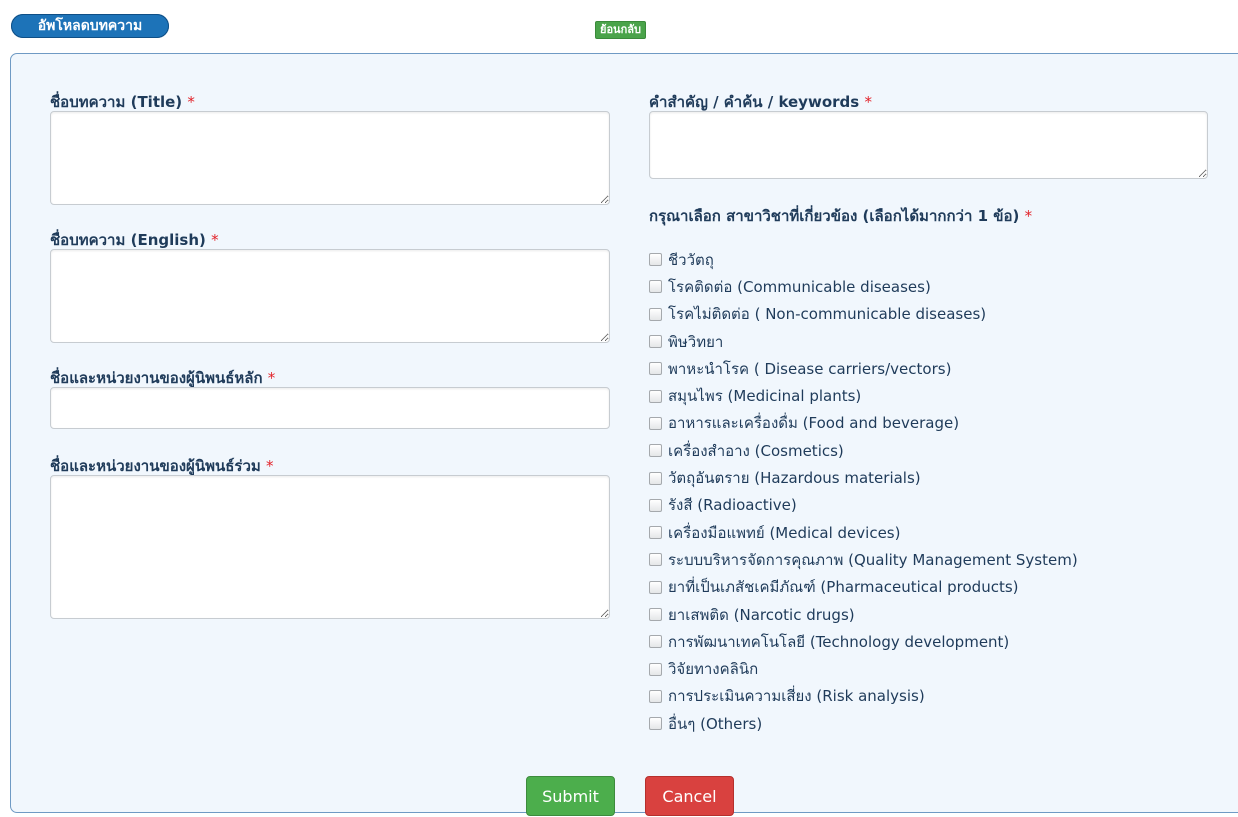 The image size is (1238, 817). Describe the element at coordinates (696, 341) in the screenshot. I see `category-option-label: พิษวิทยา` at that location.